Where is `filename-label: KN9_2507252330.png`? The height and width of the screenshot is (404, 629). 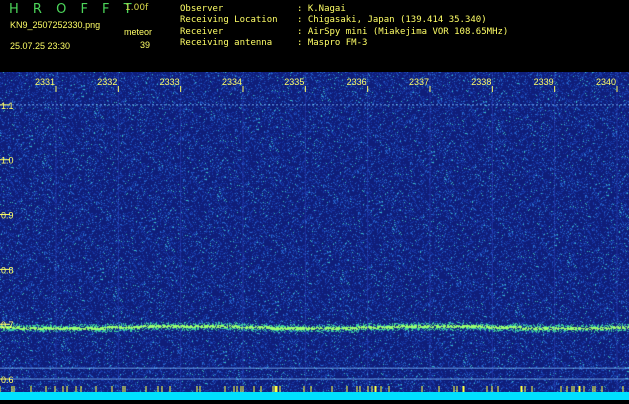 filename-label: KN9_2507252330.png is located at coordinates (55, 25).